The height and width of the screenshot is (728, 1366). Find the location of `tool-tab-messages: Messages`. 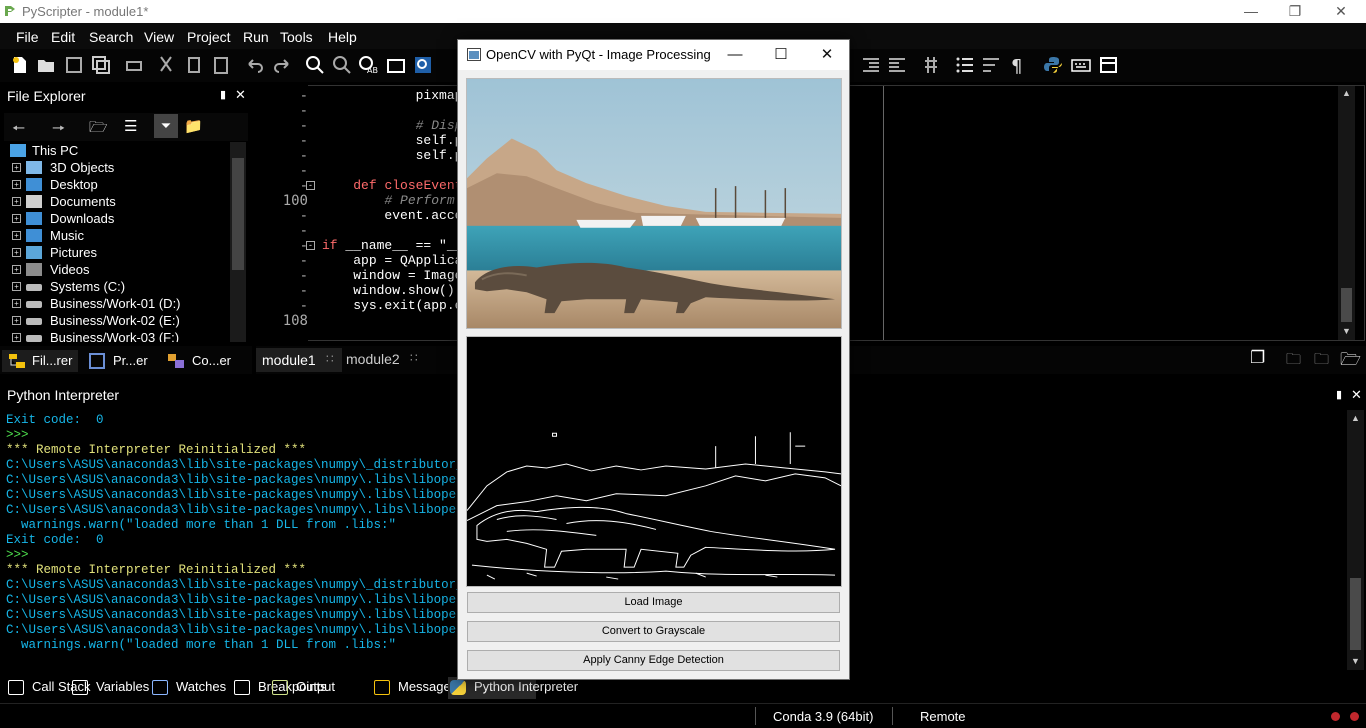

tool-tab-messages: Messages is located at coordinates (415, 688).